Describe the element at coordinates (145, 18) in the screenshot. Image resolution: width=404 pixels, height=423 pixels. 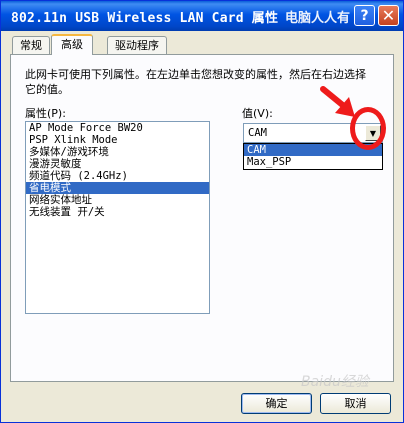
I see `window-title: 802.11n USB Wireless LAN Card 属性` at that location.